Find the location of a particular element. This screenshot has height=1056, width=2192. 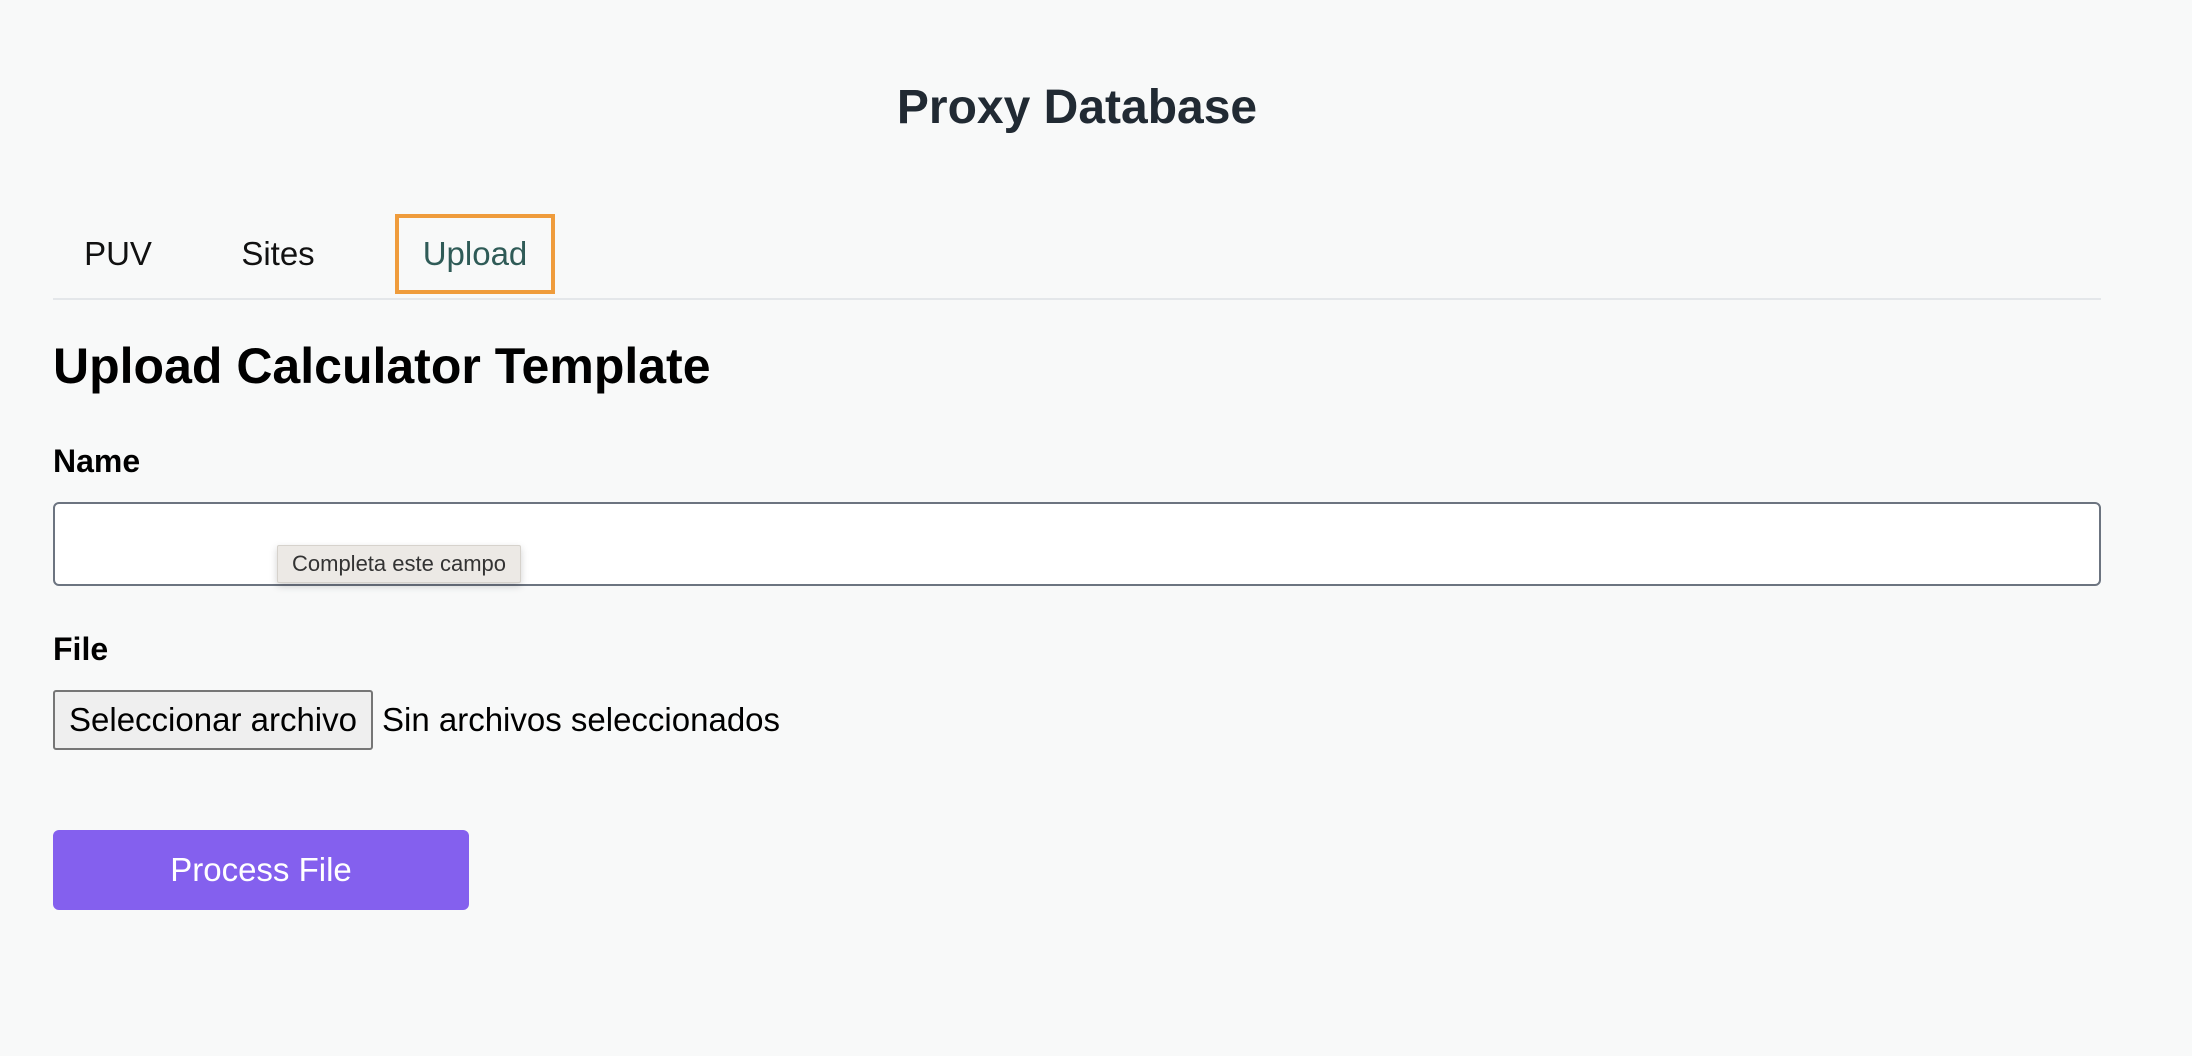

file-label: File is located at coordinates (81, 649).